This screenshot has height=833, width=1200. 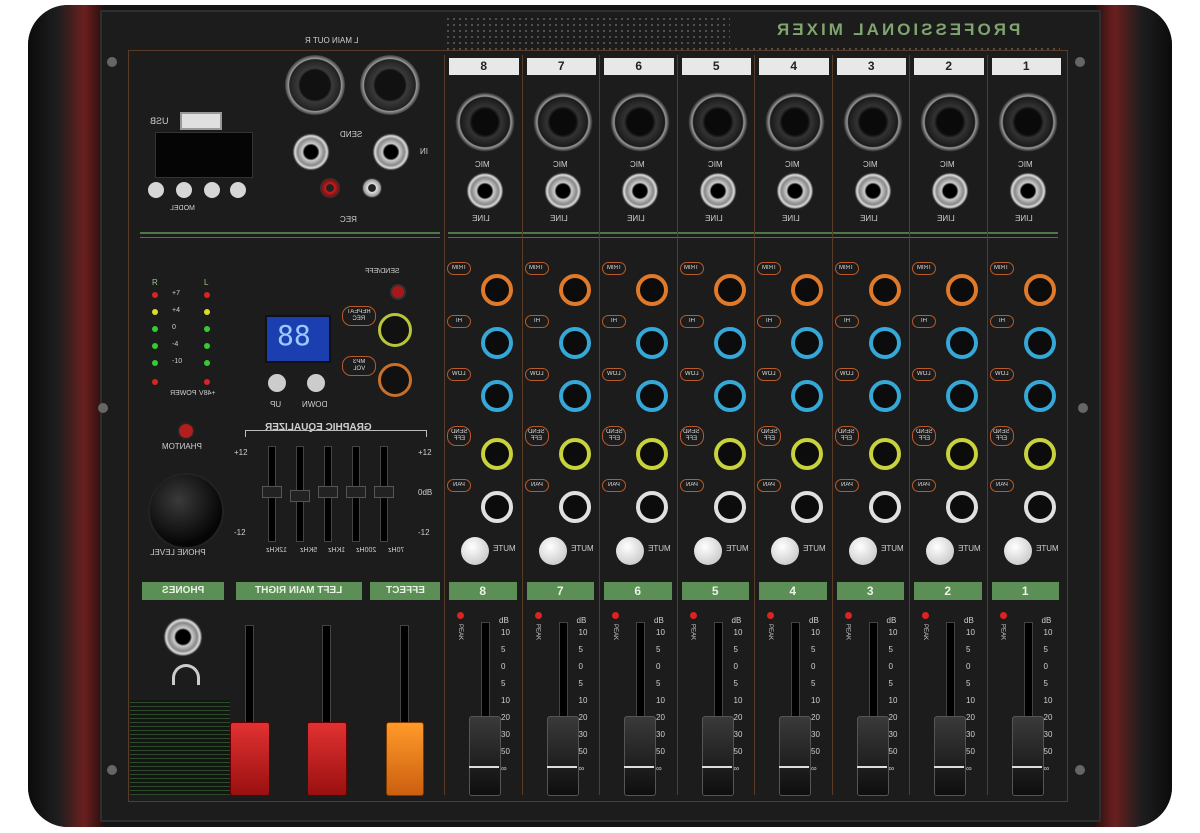 I want to click on ch1-pan-knob, so click(x=1039, y=507).